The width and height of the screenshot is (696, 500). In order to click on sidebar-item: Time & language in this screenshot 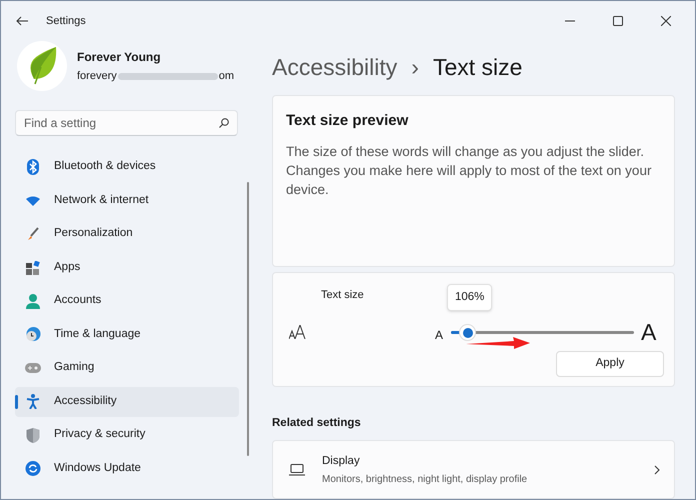, I will do `click(127, 335)`.